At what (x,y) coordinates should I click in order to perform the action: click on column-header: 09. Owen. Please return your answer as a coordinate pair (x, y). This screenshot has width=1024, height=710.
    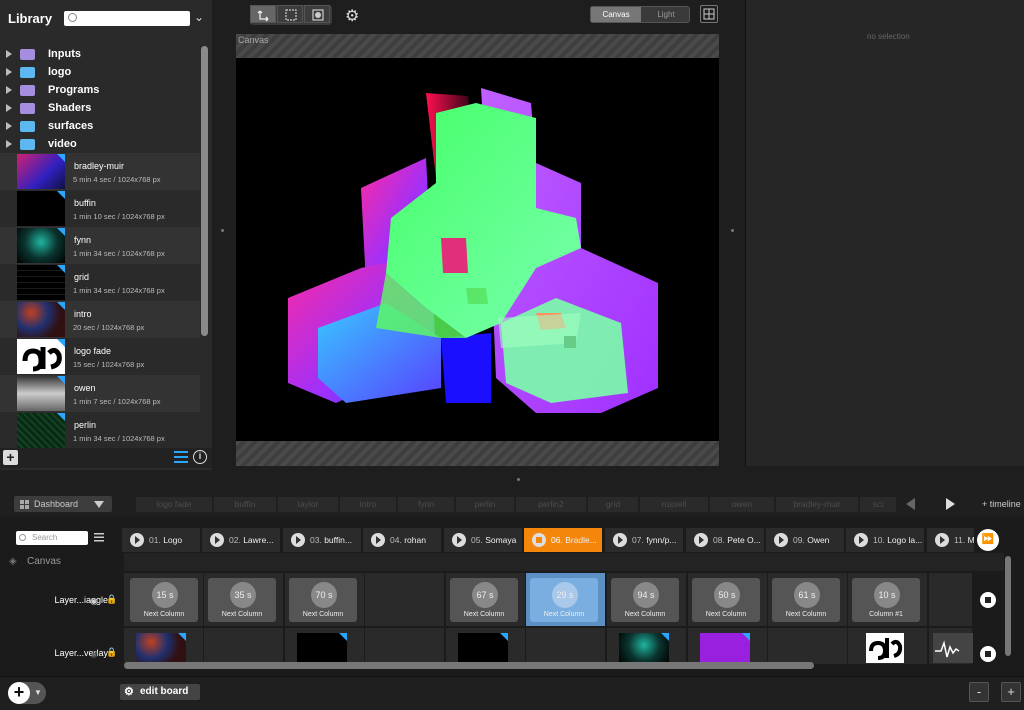
    Looking at the image, I should click on (805, 540).